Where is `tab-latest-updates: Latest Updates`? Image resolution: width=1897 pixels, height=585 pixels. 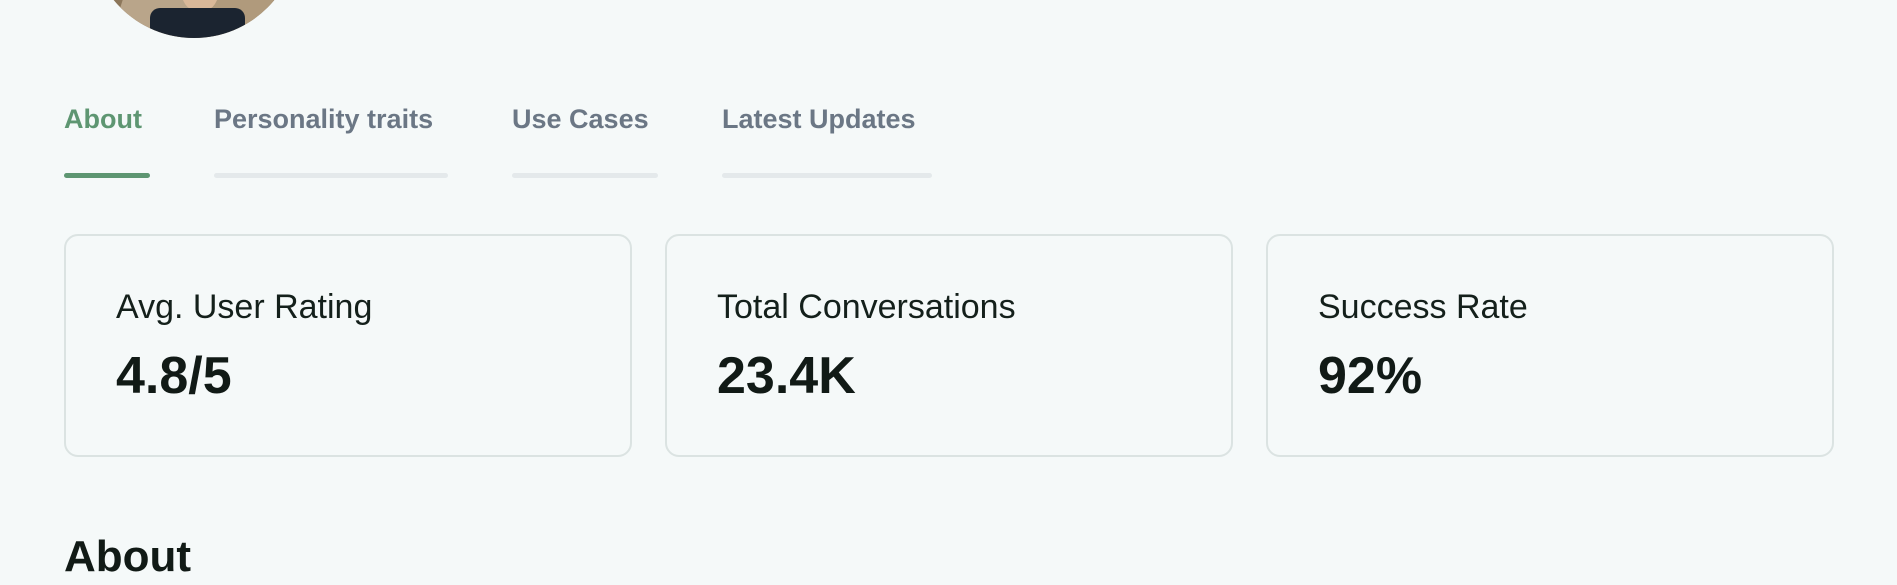
tab-latest-updates: Latest Updates is located at coordinates (827, 141).